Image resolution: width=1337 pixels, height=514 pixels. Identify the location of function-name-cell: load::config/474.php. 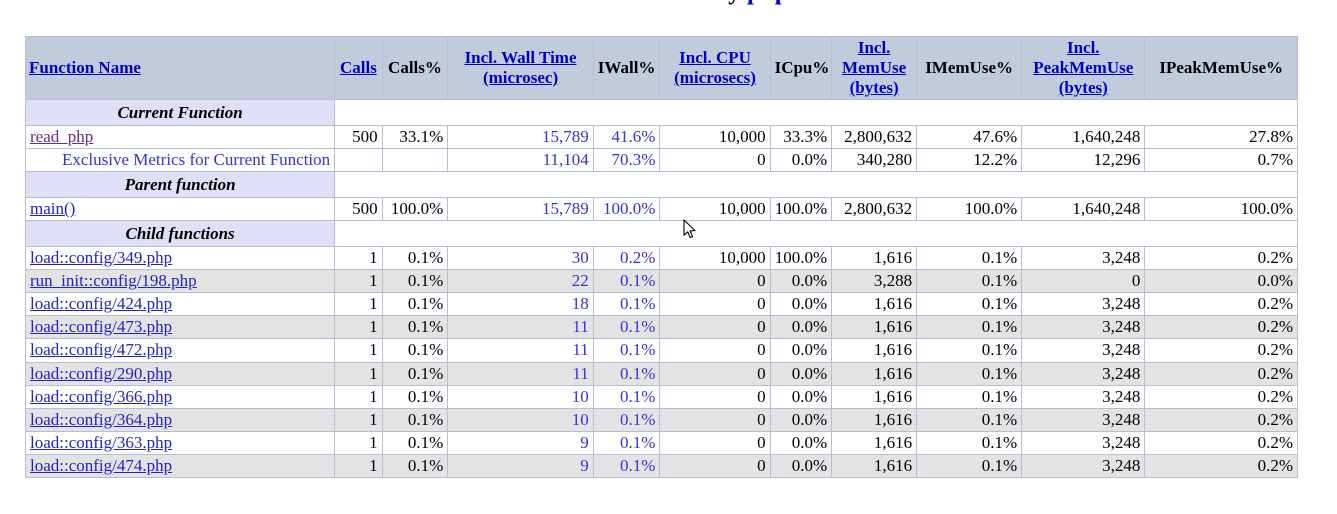
(180, 465).